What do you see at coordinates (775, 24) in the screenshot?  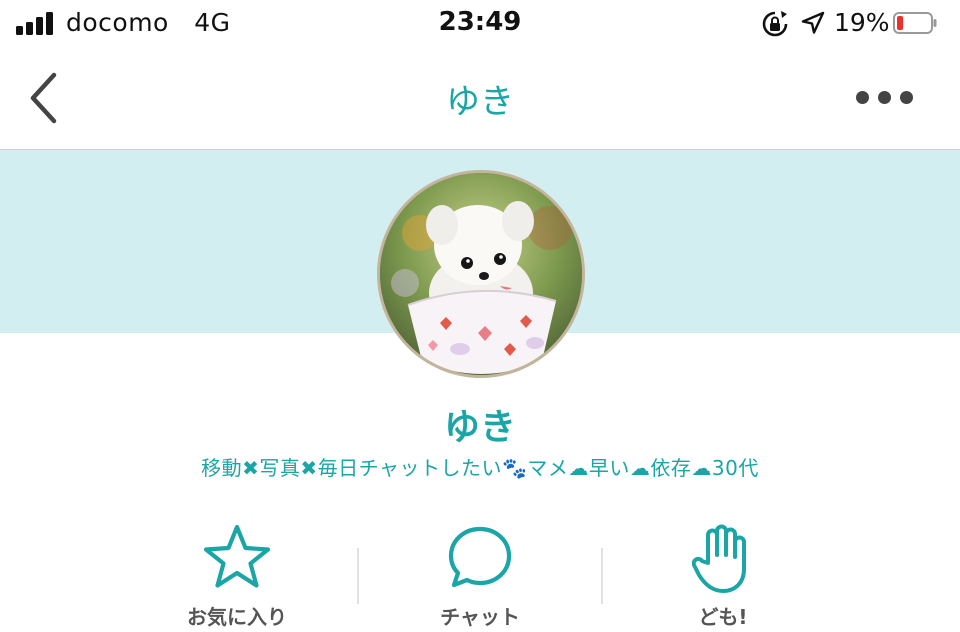 I see `orientation-lock-icon` at bounding box center [775, 24].